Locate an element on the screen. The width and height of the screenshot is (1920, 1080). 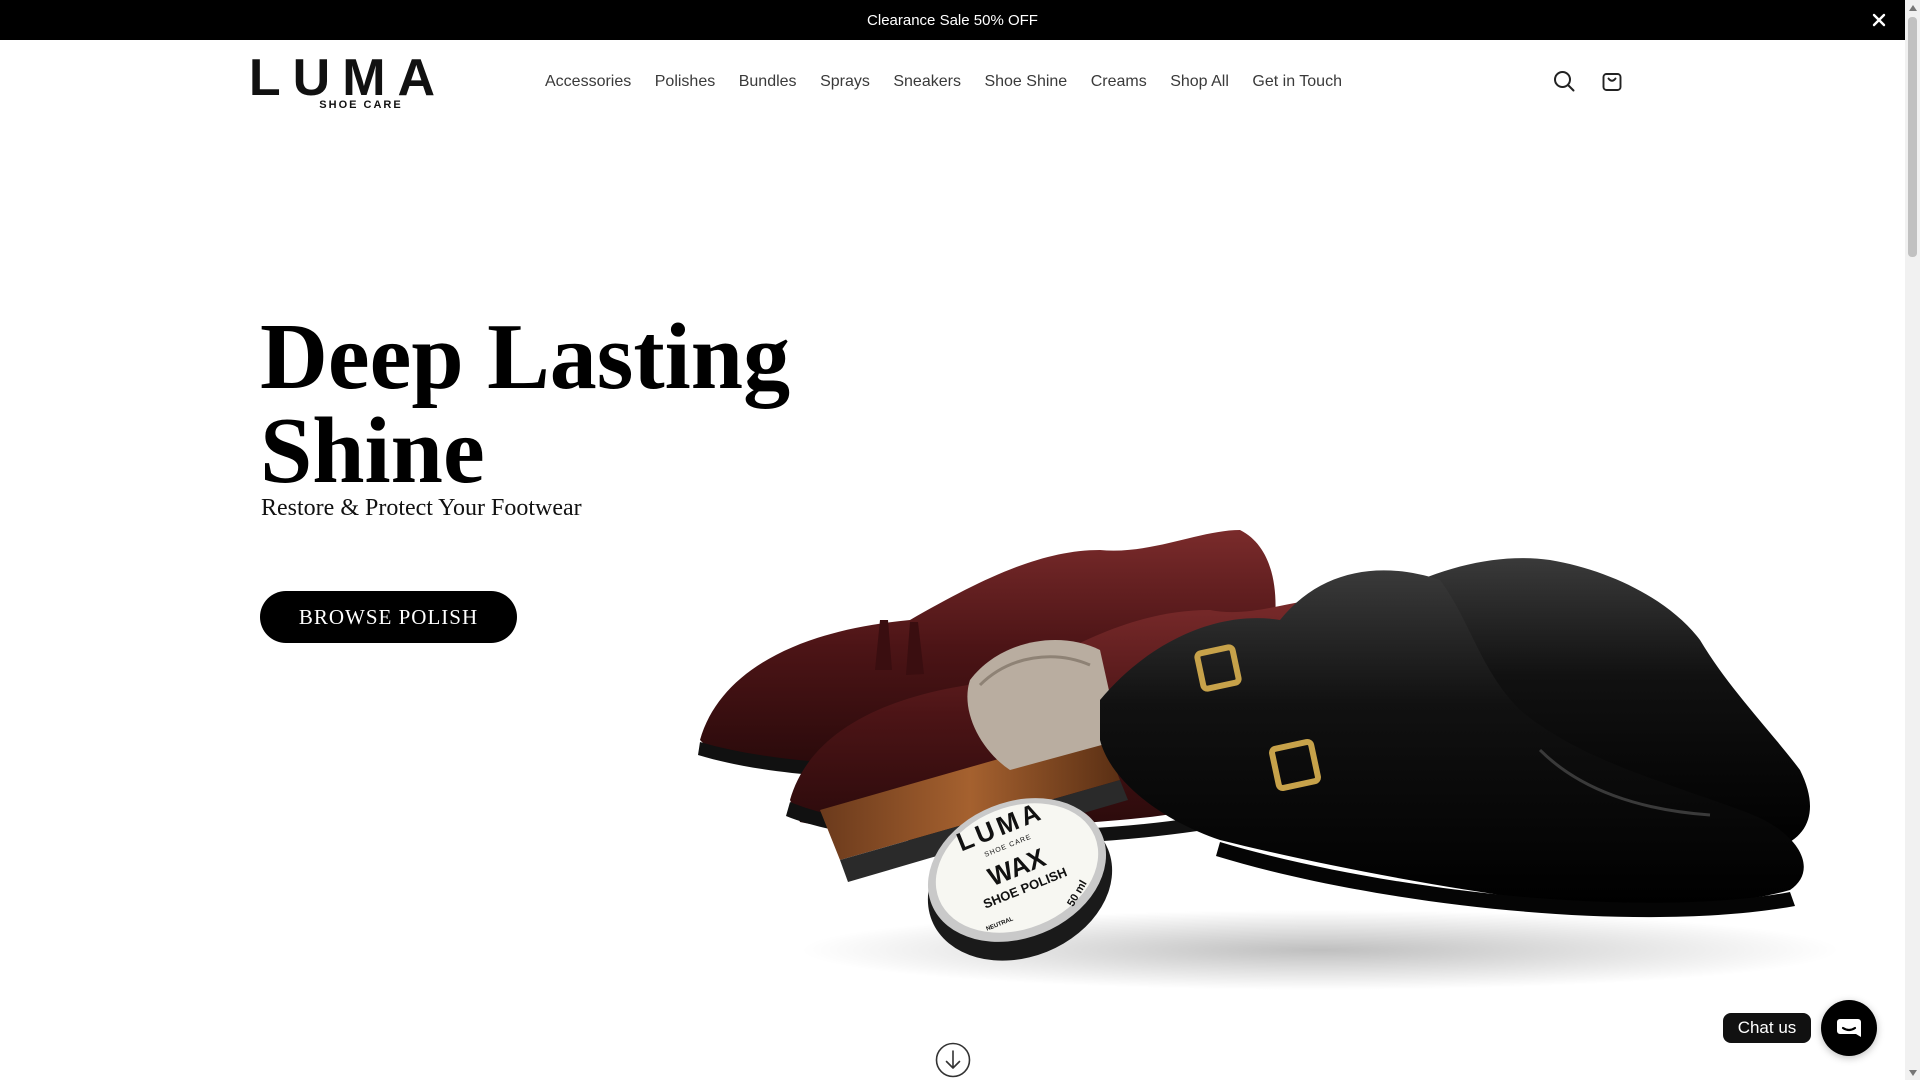
announcement-text: Clearance Sale 50% OFF is located at coordinates (952, 20).